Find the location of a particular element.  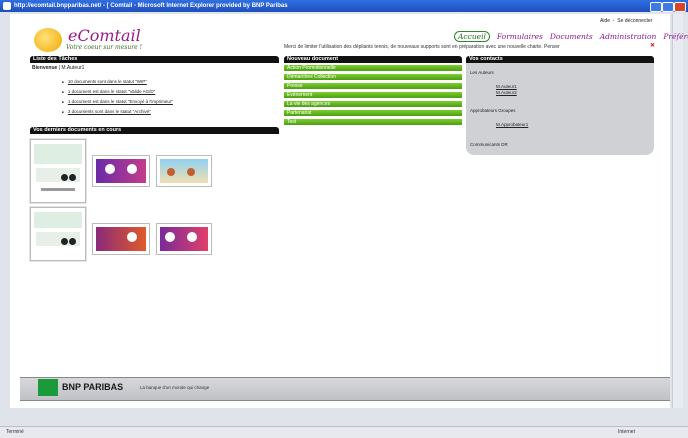

nav-administration: Administration is located at coordinates (628, 36).